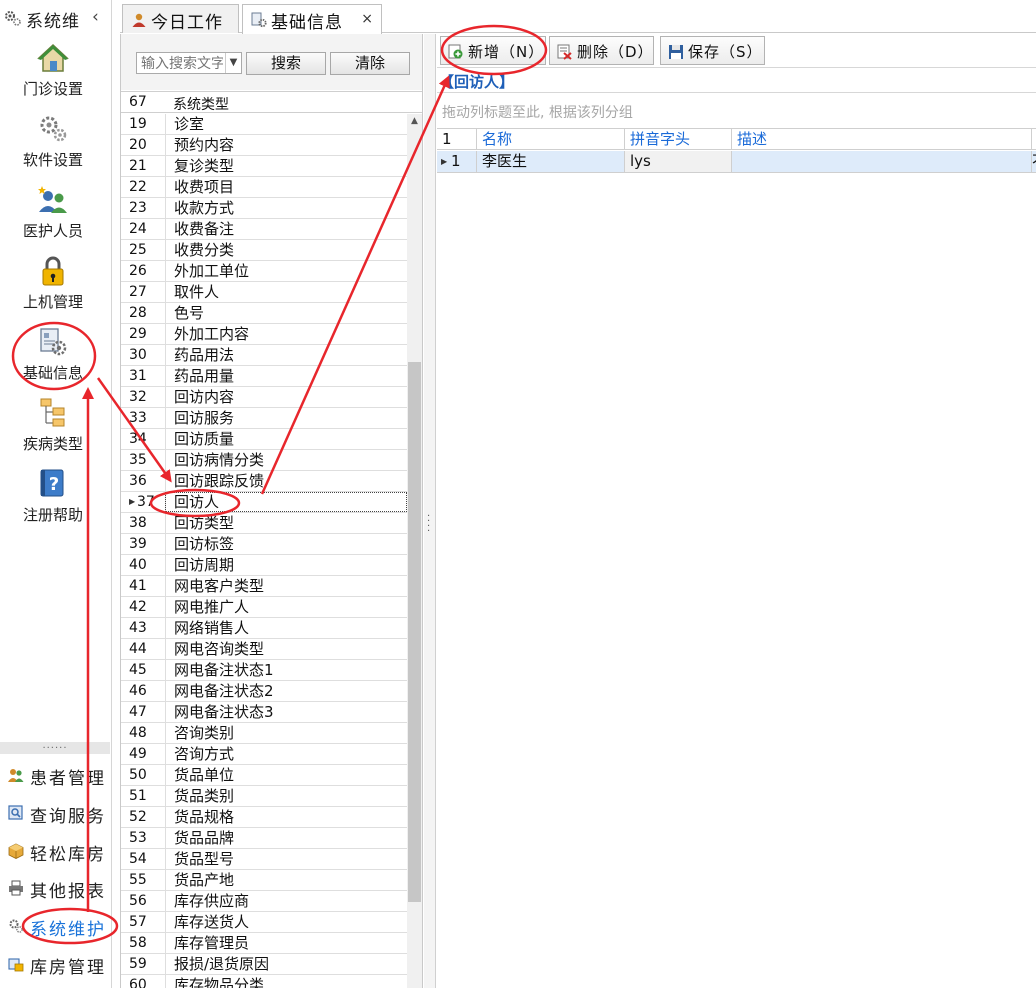 This screenshot has width=1036, height=988. Describe the element at coordinates (264, 292) in the screenshot. I see `list-item: 27 取件人` at that location.